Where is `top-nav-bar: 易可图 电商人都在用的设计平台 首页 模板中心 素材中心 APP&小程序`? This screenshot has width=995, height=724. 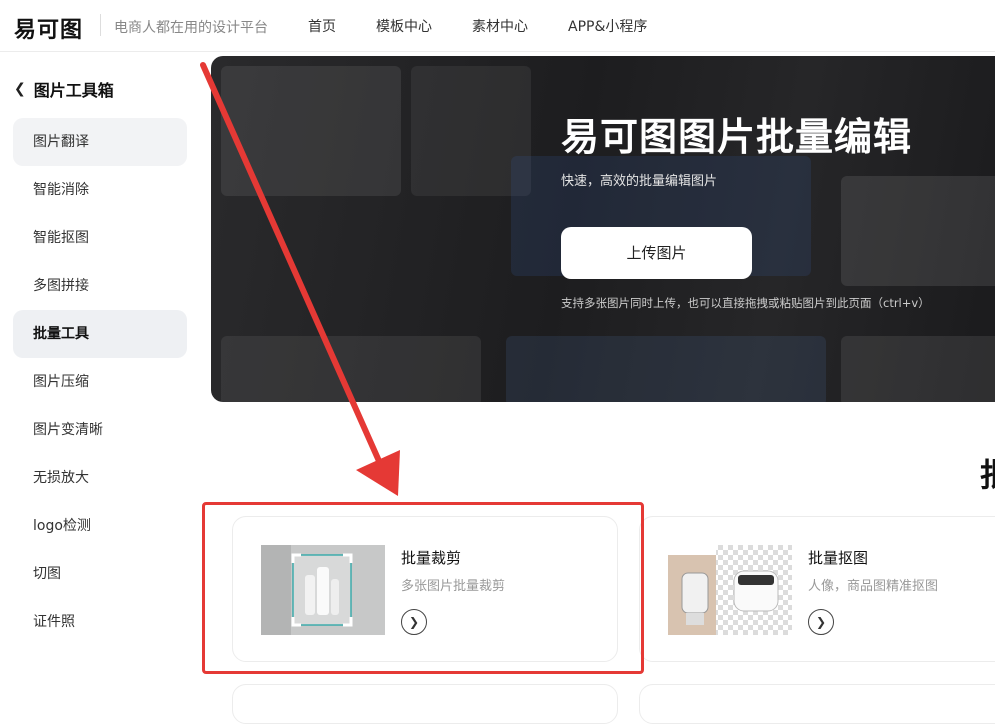 top-nav-bar: 易可图 电商人都在用的设计平台 首页 模板中心 素材中心 APP&小程序 is located at coordinates (497, 26).